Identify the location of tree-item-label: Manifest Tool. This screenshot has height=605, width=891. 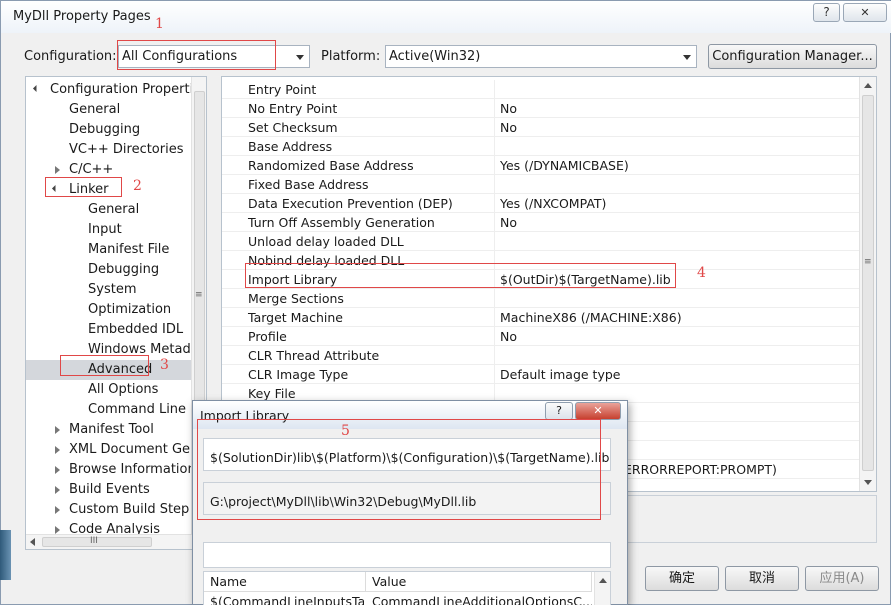
(111, 429).